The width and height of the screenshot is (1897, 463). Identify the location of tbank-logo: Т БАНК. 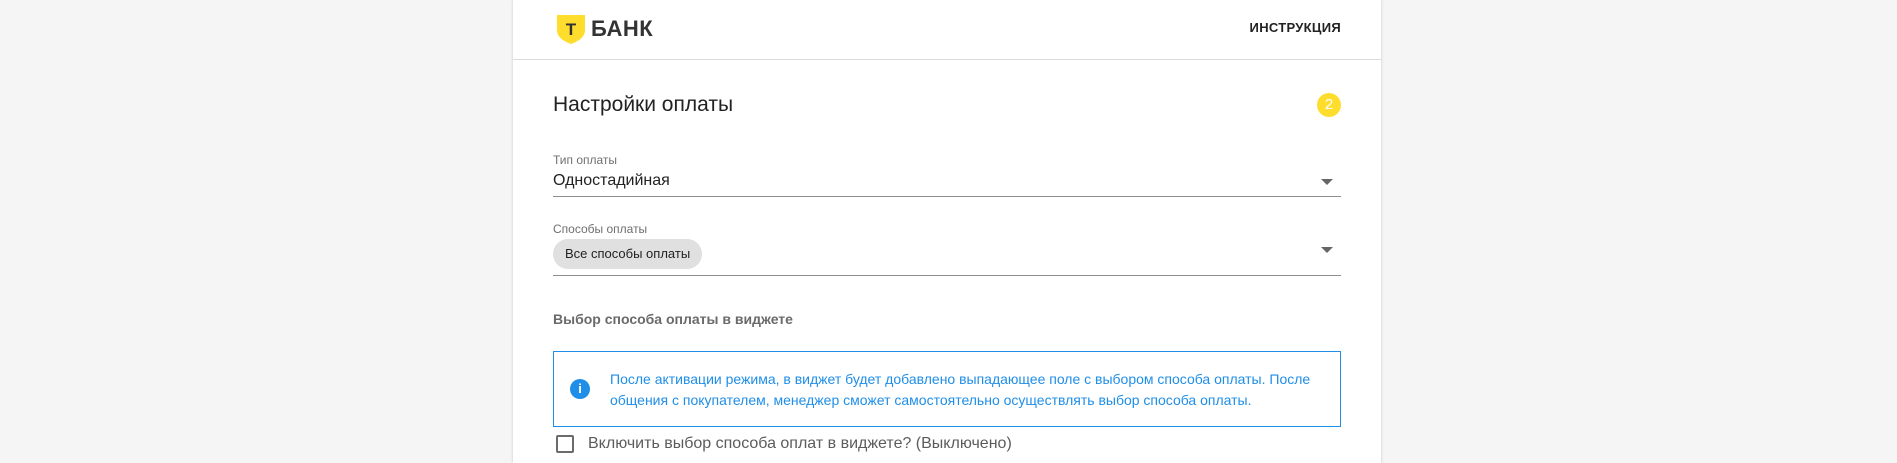
(604, 29).